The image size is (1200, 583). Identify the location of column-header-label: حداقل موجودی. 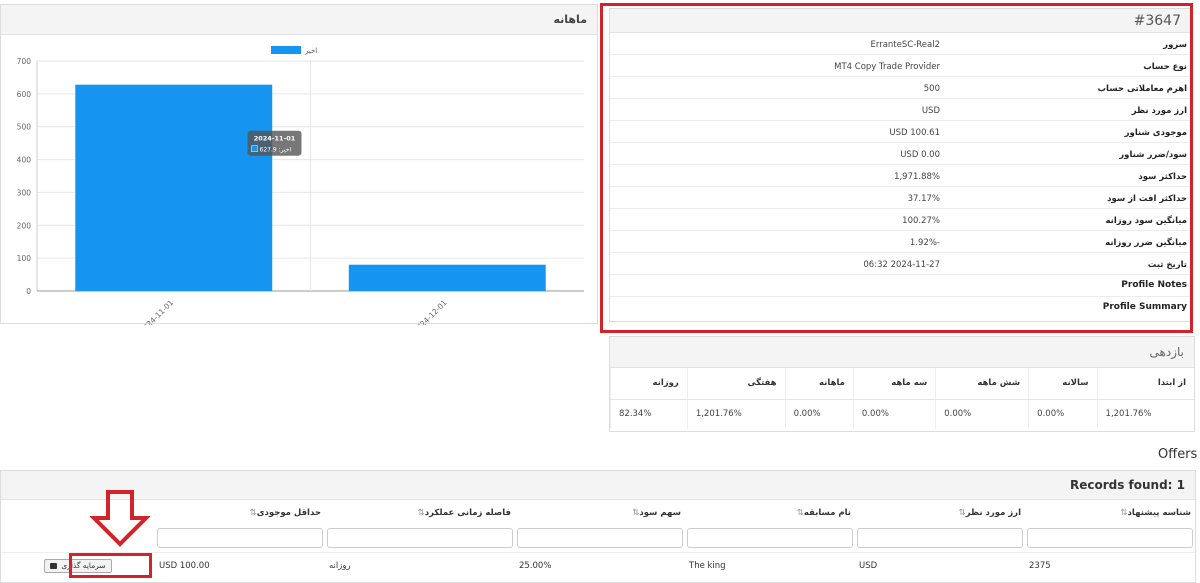
(288, 512).